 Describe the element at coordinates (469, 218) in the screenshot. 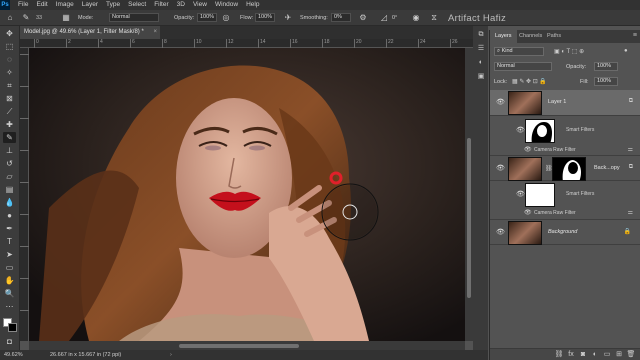

I see `vertical-scroll-thumb` at that location.